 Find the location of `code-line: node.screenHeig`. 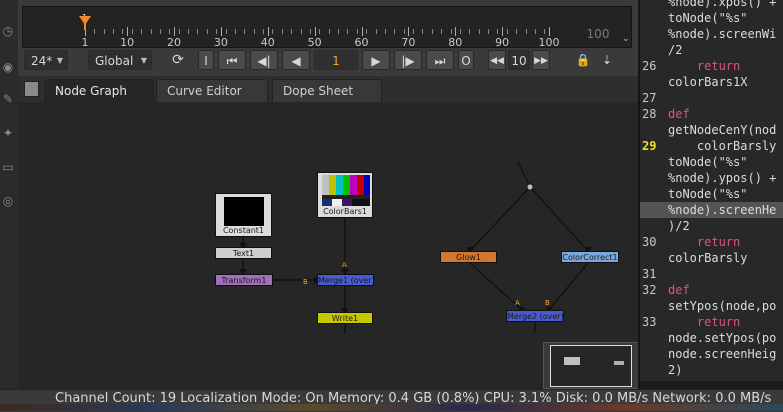

code-line: node.screenHeig is located at coordinates (711, 354).